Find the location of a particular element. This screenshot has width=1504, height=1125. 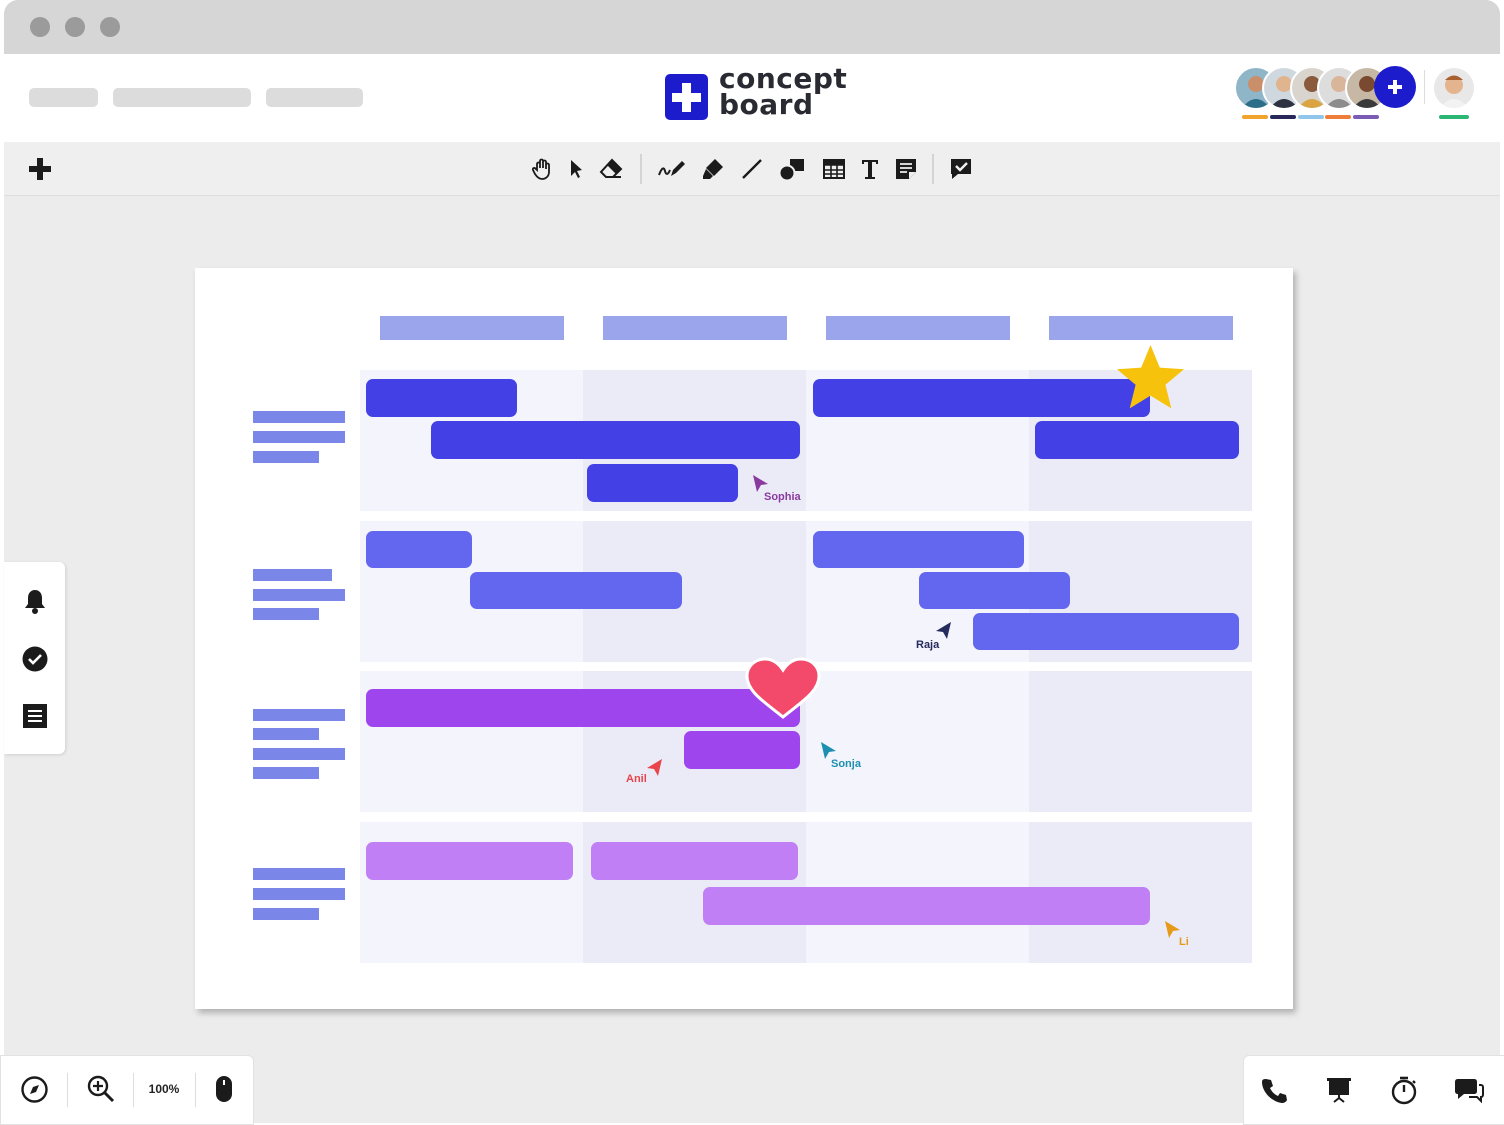

sticky-note-tool is located at coordinates (906, 169).